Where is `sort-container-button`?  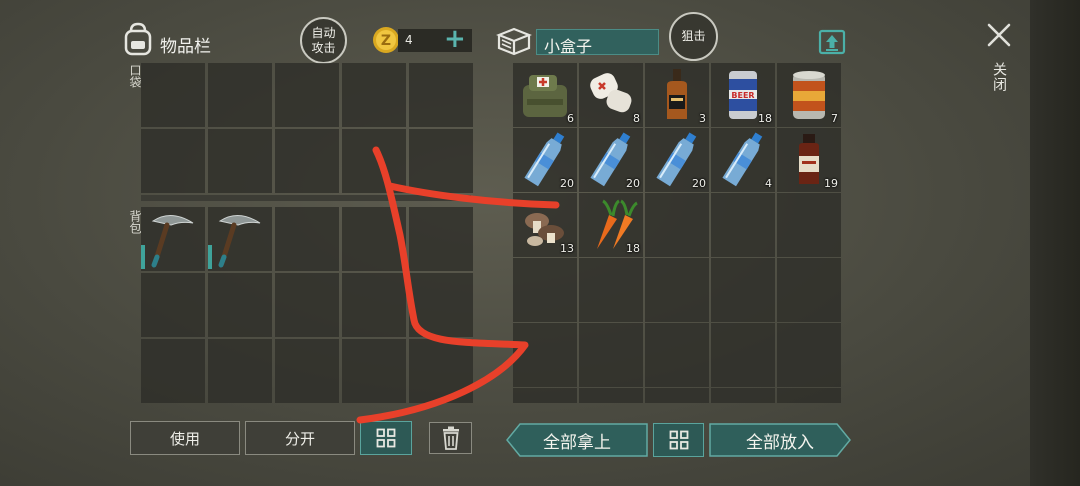 sort-container-button is located at coordinates (678, 440).